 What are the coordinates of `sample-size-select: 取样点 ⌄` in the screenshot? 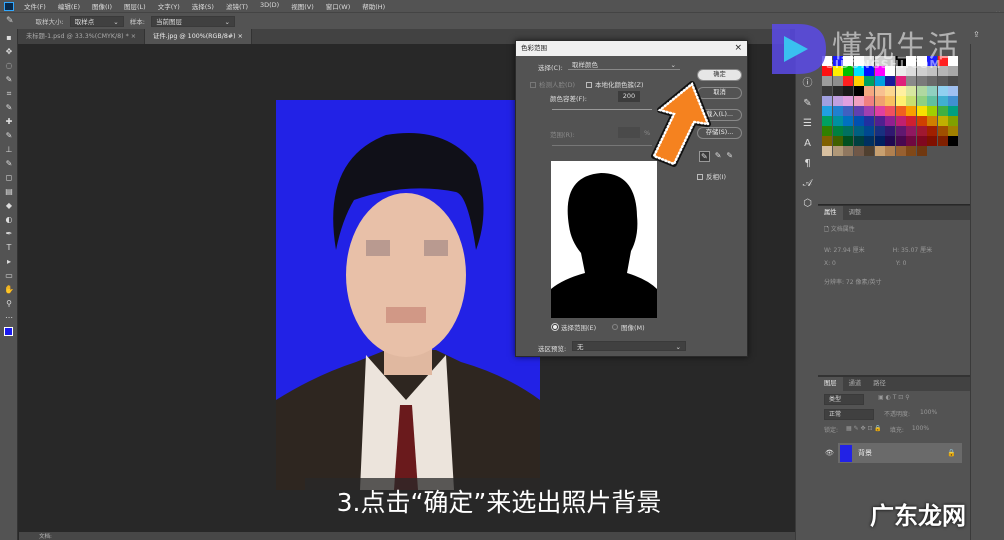 It's located at (96, 21).